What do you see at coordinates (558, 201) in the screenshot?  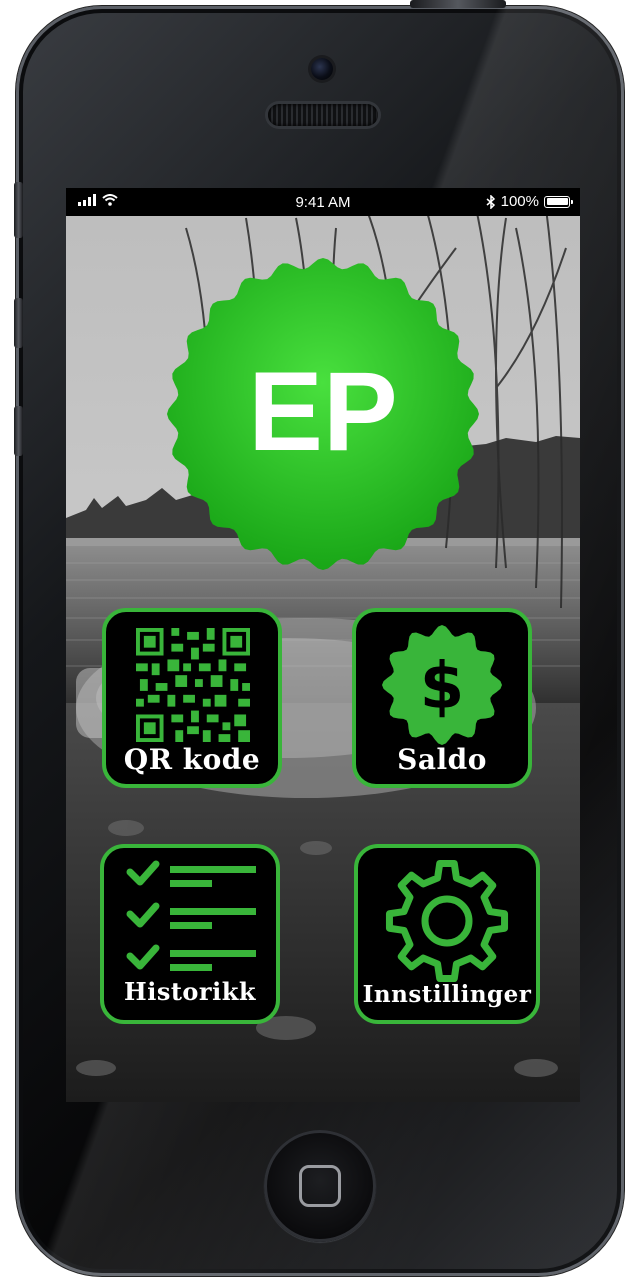 I see `battery-icon` at bounding box center [558, 201].